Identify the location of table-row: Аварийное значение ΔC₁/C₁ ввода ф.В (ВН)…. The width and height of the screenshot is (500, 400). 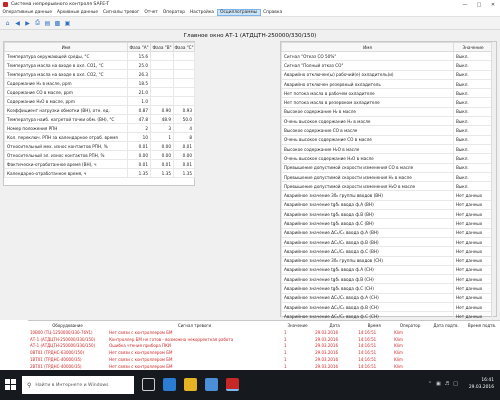
(387, 242).